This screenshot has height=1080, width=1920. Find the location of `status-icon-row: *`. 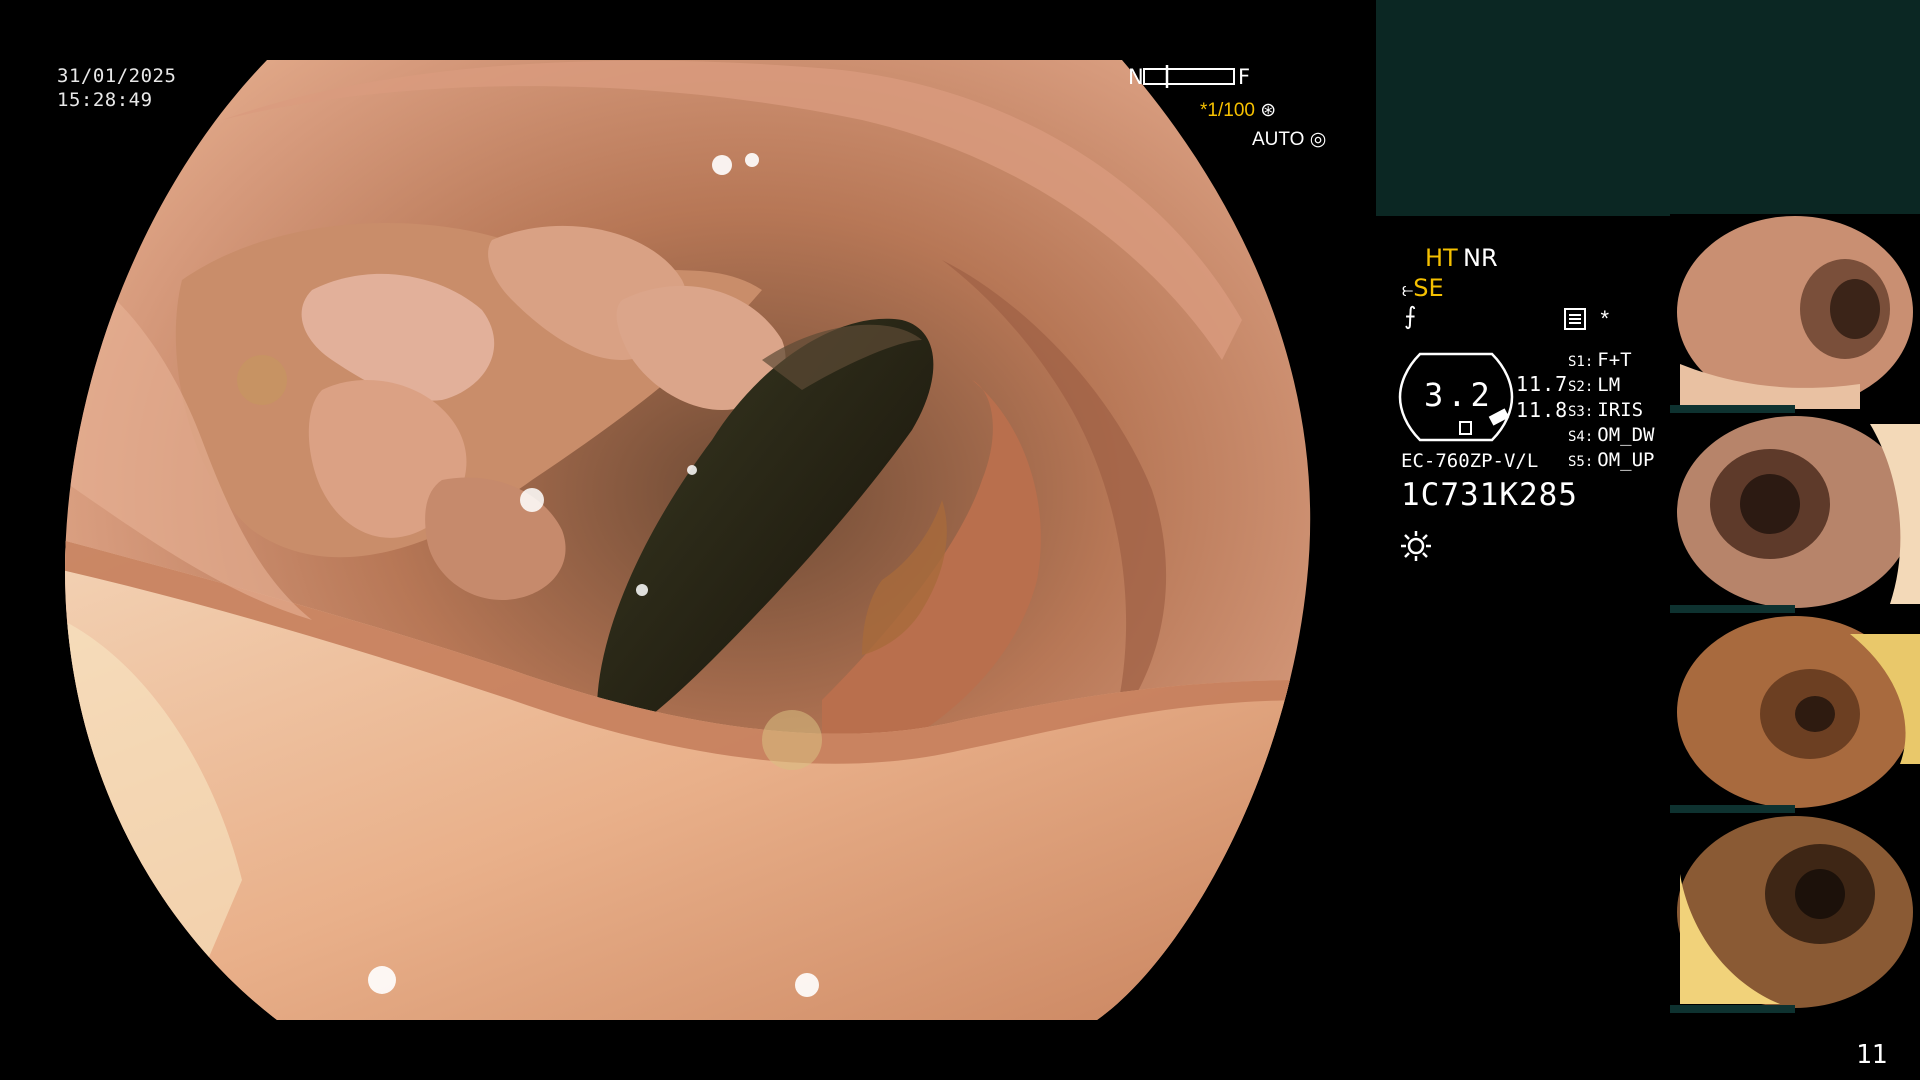

status-icon-row: * is located at coordinates (1586, 319).